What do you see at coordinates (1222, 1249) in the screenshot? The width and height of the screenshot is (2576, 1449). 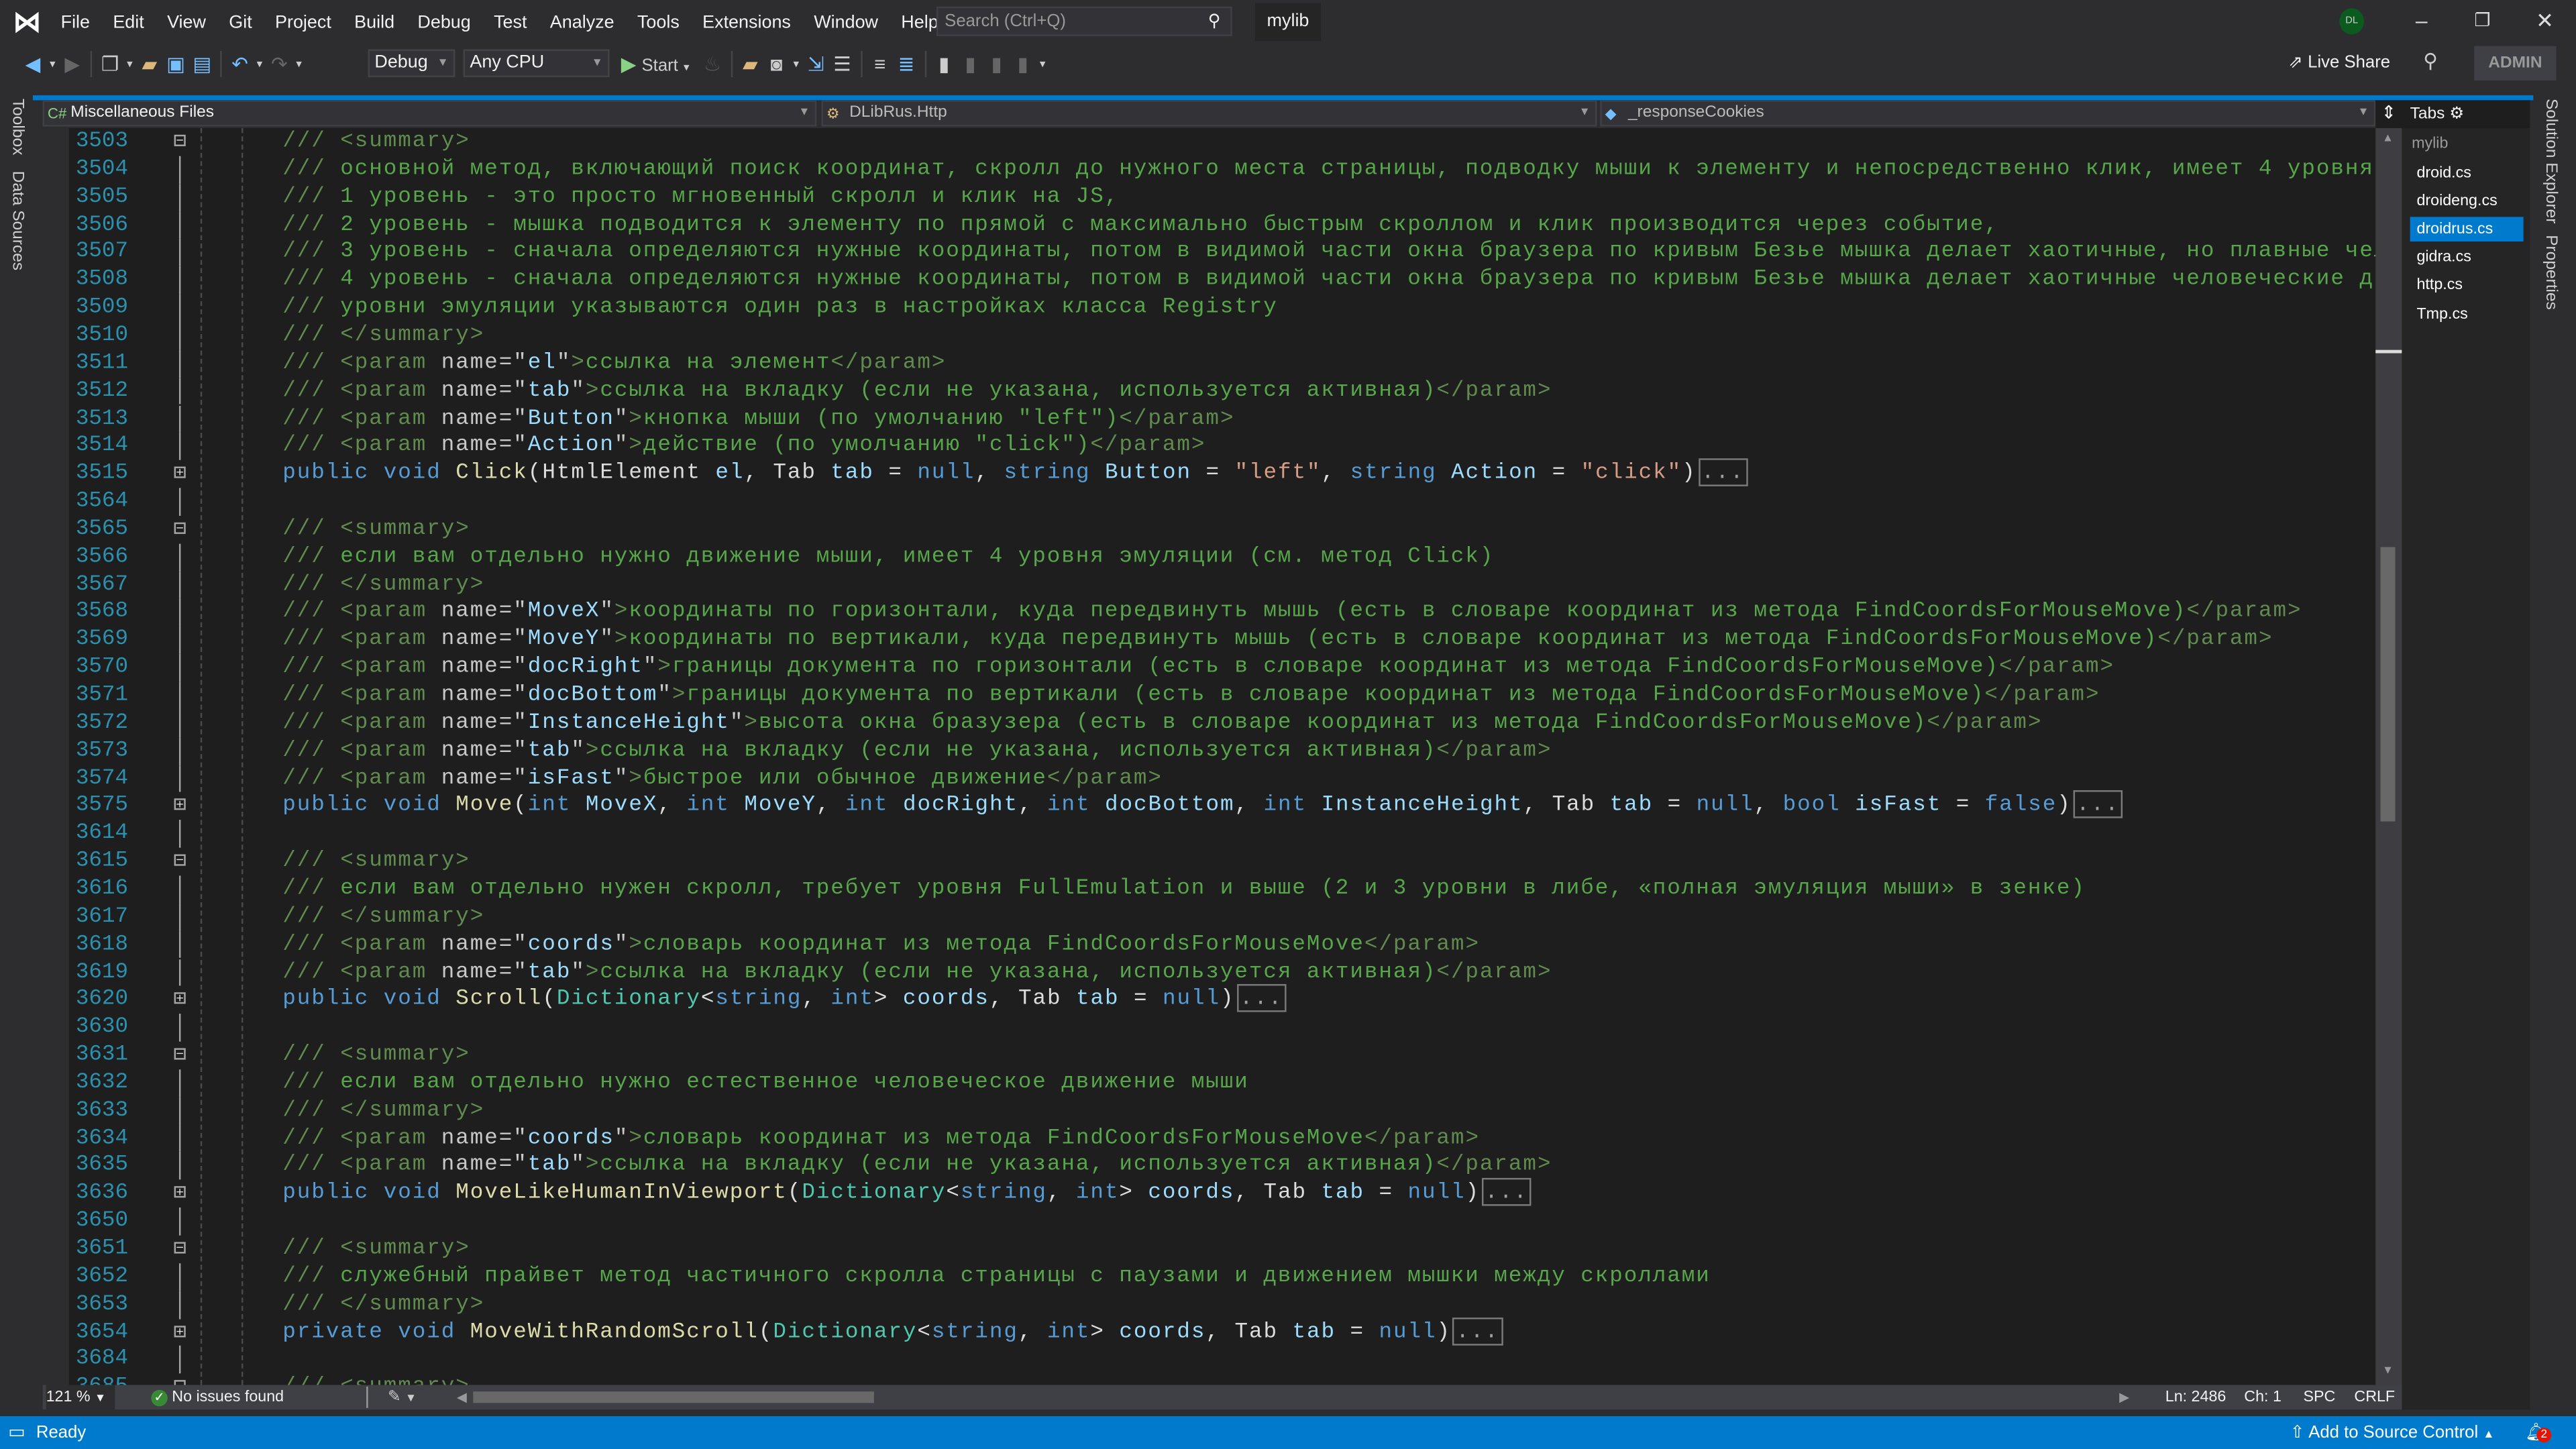 I see `code-line: 3651 − /// <summary>` at bounding box center [1222, 1249].